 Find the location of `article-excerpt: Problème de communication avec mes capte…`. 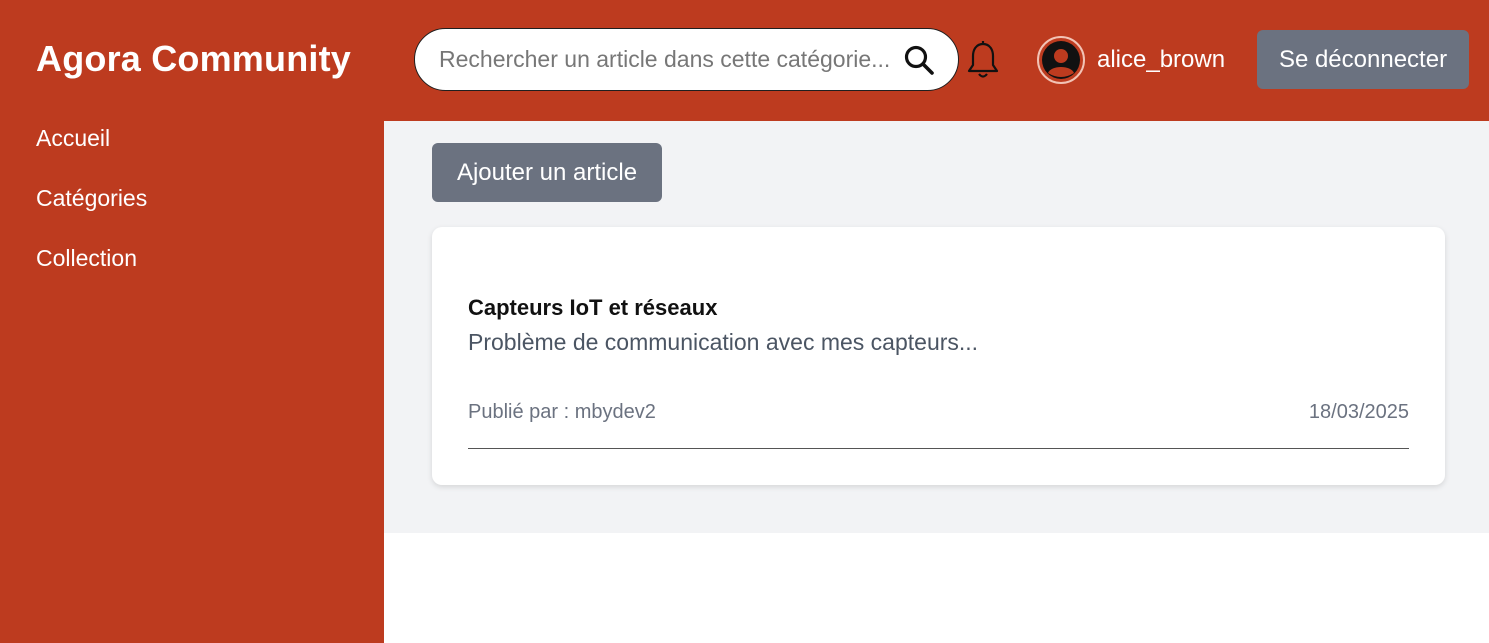

article-excerpt: Problème de communication avec mes capte… is located at coordinates (723, 342).